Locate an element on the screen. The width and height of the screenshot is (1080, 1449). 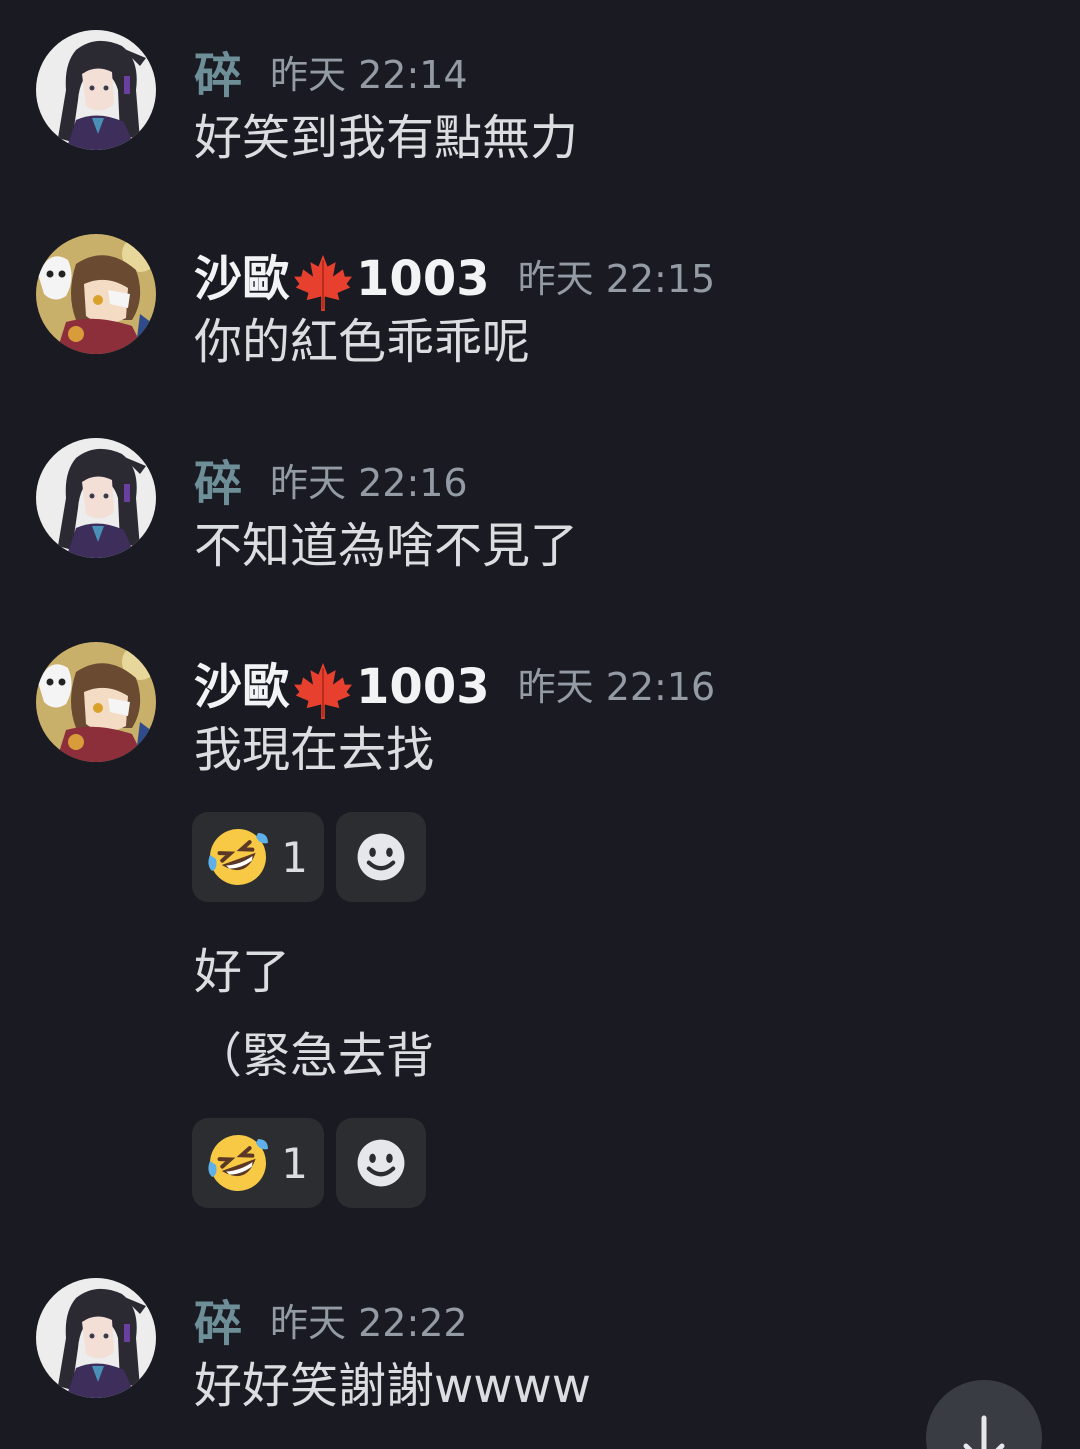
message-header: 沙歐 1003 昨天 22:15 is located at coordinates (454, 275).